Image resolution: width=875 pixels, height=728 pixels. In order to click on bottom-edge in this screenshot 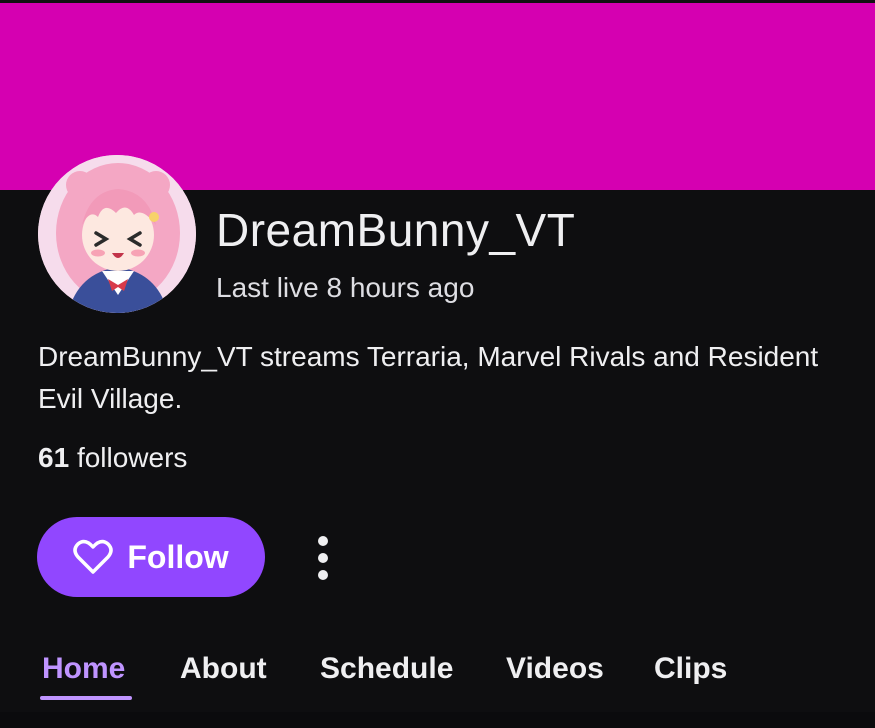, I will do `click(437, 720)`.